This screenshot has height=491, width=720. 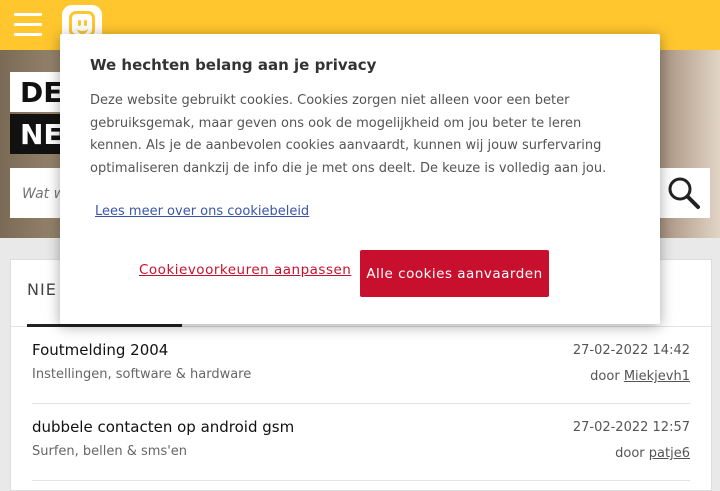 I want to click on topic-date: 27-02-2022 14:42, so click(x=631, y=350).